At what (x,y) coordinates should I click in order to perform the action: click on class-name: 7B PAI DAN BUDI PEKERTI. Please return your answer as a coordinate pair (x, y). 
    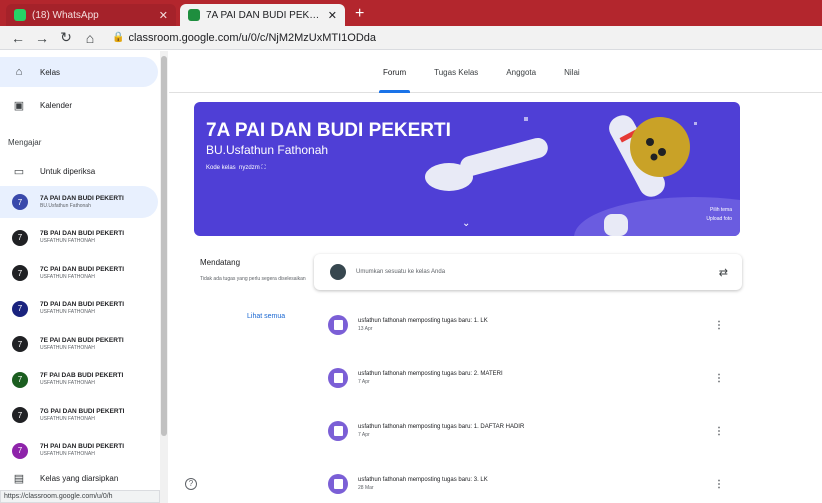
    Looking at the image, I should click on (82, 233).